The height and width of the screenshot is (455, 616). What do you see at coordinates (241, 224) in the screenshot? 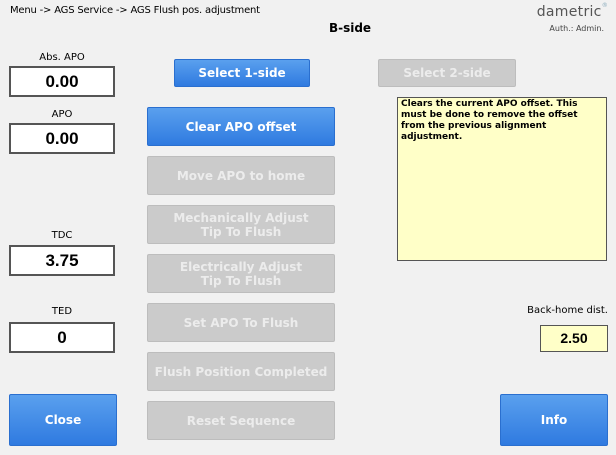
I see `mechanically-adjust-button: Mechanically Adjust Tip To Flush` at bounding box center [241, 224].